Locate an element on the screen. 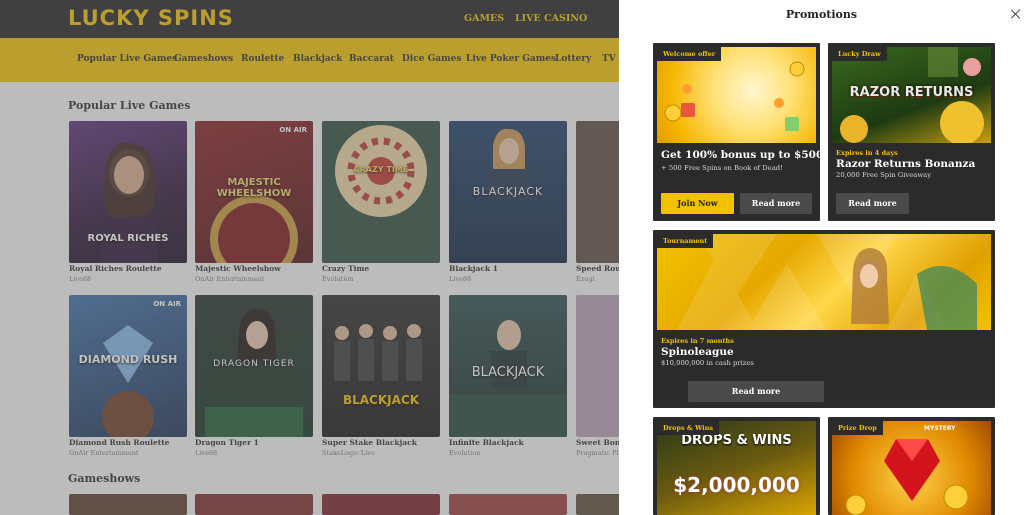 This screenshot has height=515, width=1024. promo-tag: Lucky Draw is located at coordinates (859, 54).